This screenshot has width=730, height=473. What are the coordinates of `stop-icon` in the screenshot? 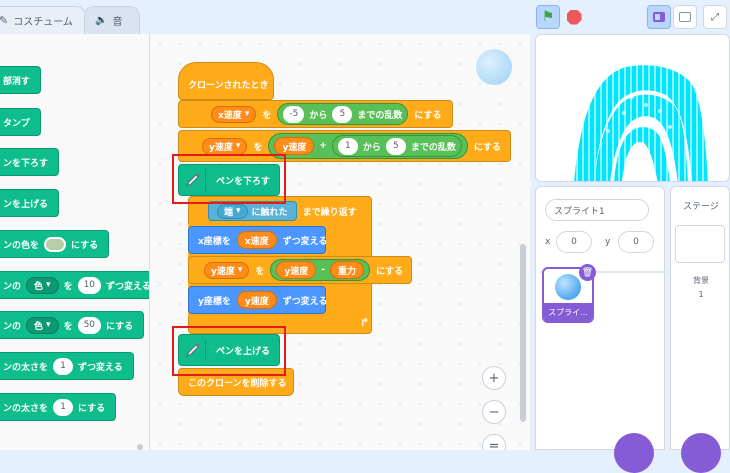 It's located at (574, 17).